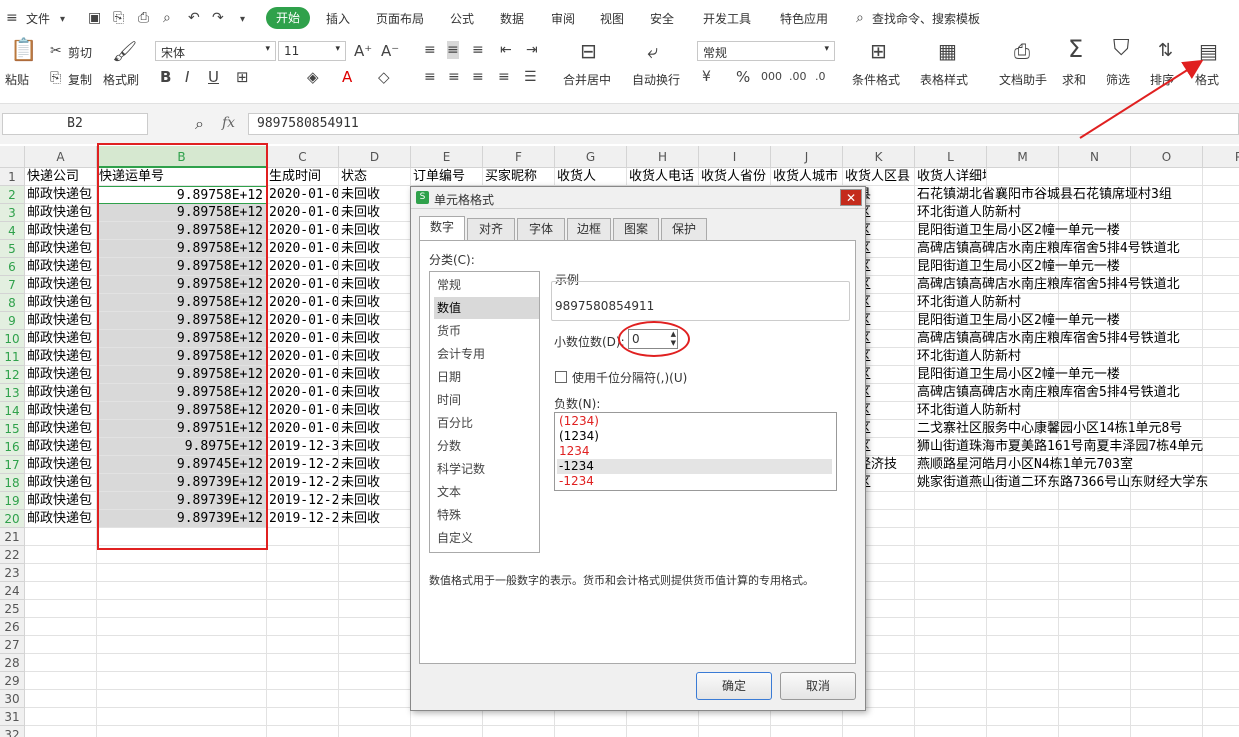 Image resolution: width=1239 pixels, height=737 pixels. What do you see at coordinates (12, 447) in the screenshot?
I see `row-header: 16` at bounding box center [12, 447].